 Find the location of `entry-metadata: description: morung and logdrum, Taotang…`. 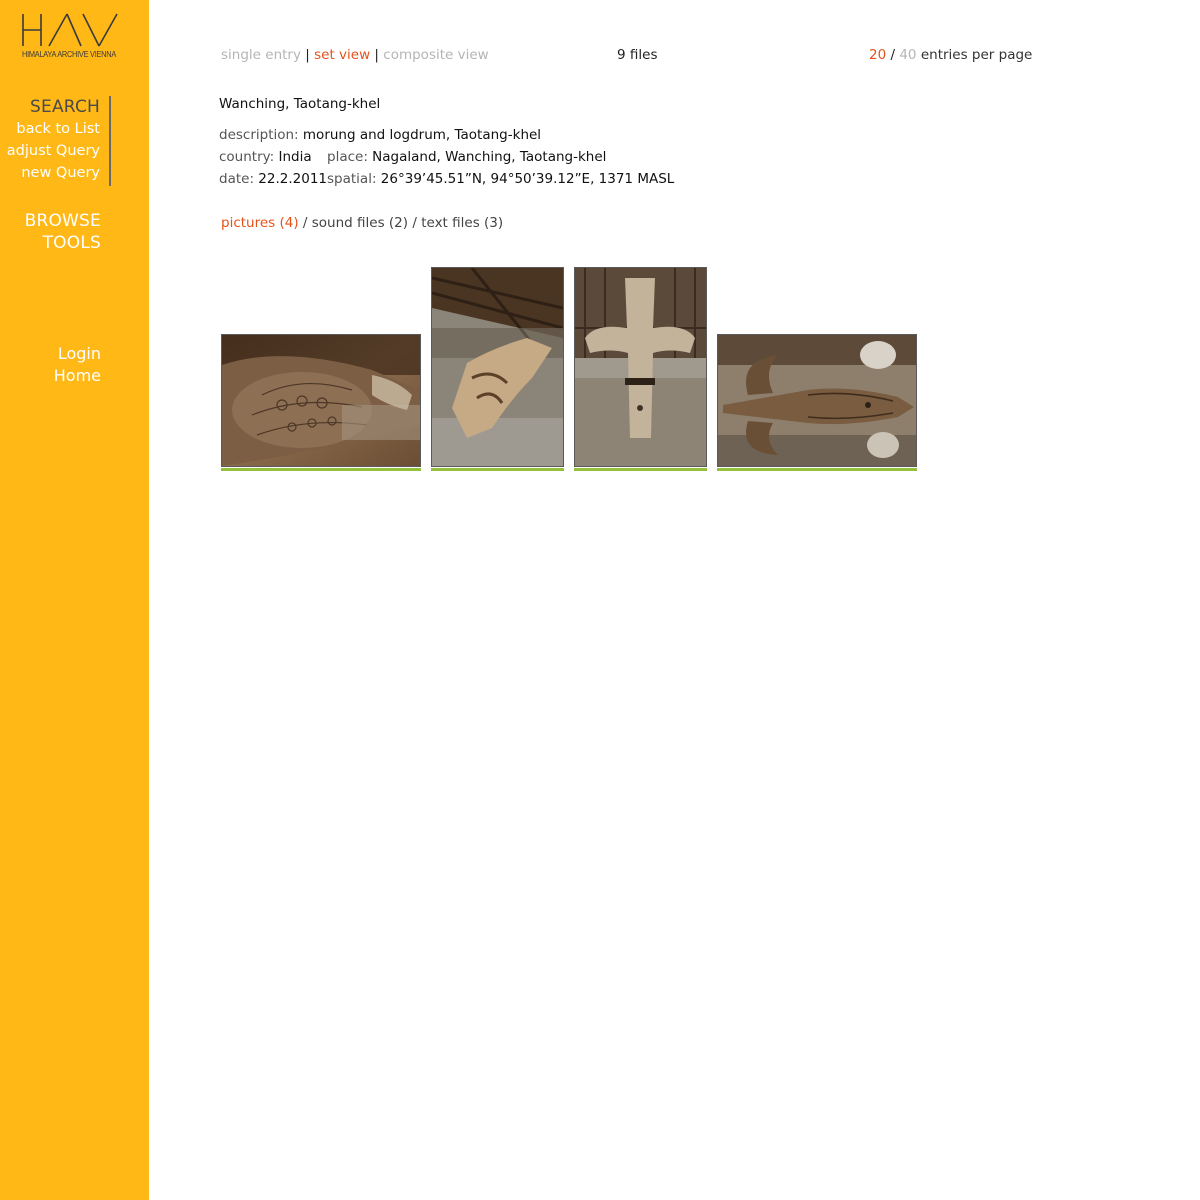

entry-metadata: description: morung and logdrum, Taotang… is located at coordinates (446, 157).